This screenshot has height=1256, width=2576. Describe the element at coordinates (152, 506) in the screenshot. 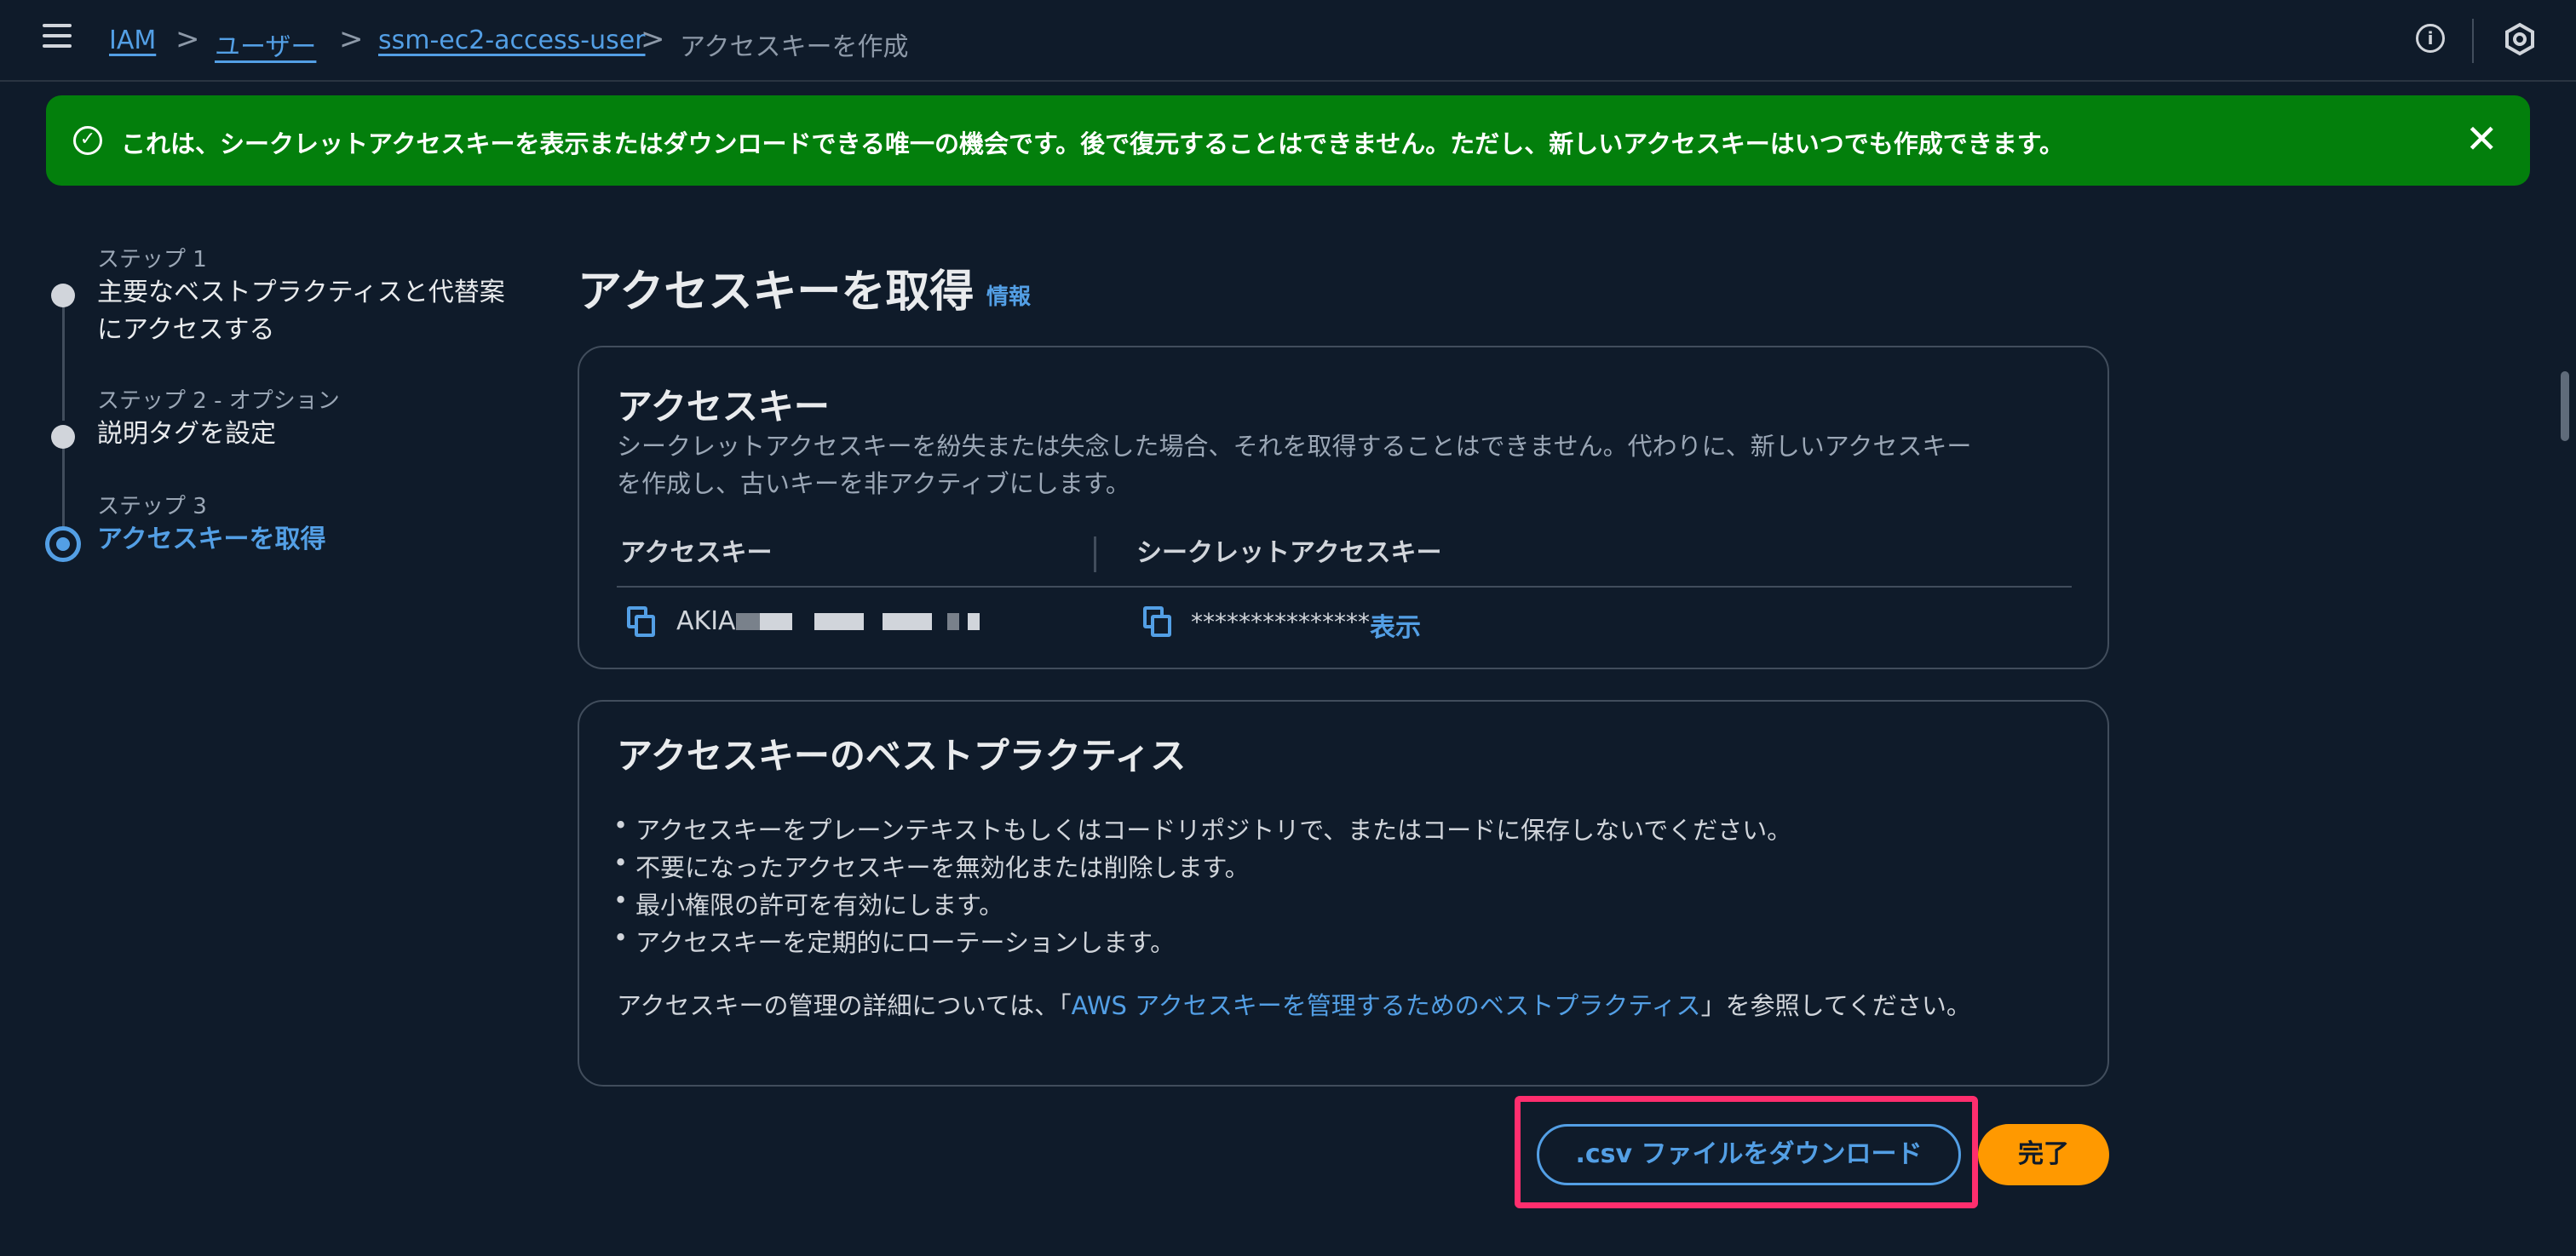

I see `step-3-label: ステップ 3` at that location.